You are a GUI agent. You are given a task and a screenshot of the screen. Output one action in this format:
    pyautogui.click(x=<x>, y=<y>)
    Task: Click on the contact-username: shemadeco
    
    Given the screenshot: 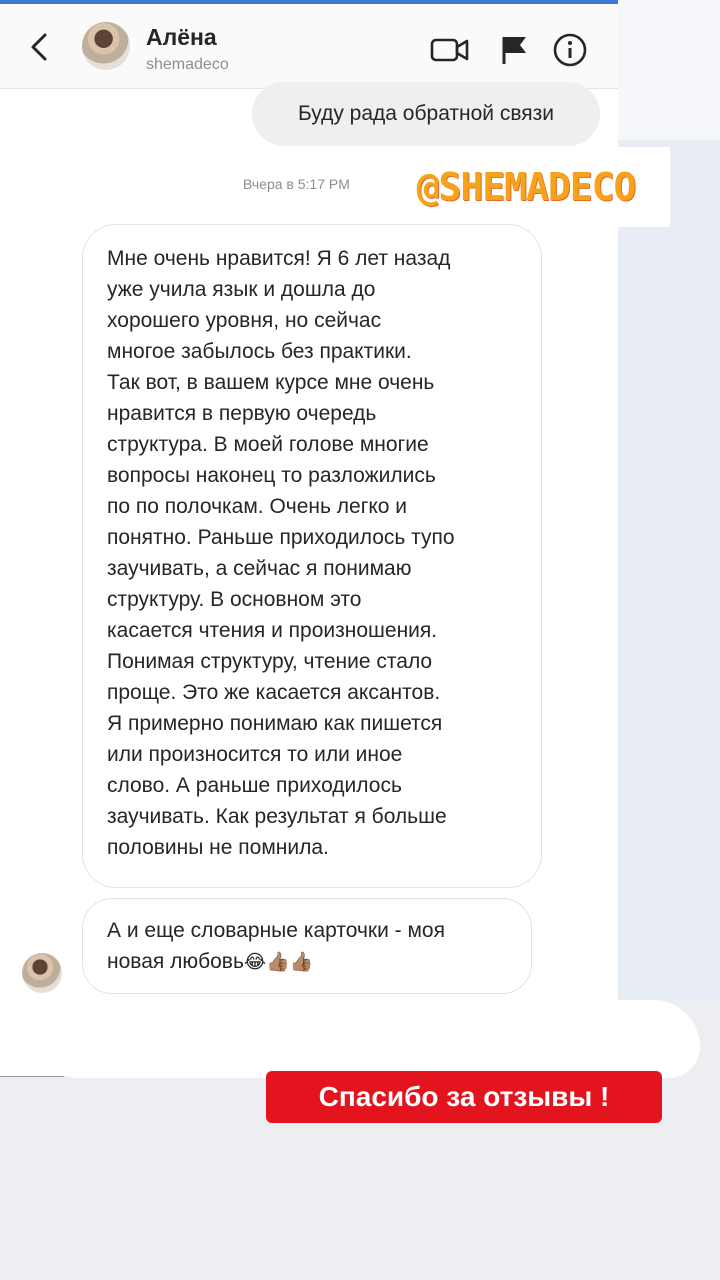 What is the action you would take?
    pyautogui.click(x=187, y=65)
    